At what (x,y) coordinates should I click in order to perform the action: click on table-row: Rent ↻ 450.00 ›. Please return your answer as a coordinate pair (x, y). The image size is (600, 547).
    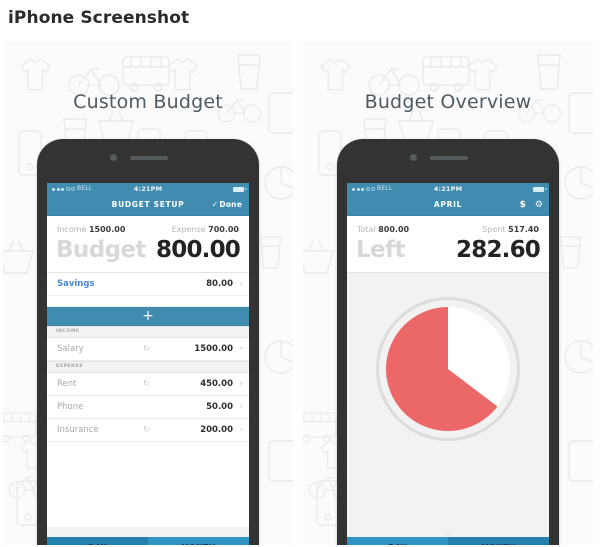
    Looking at the image, I should click on (148, 384).